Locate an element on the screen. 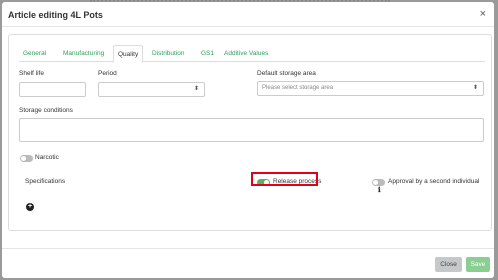 This screenshot has width=498, height=280. close-icon: × is located at coordinates (483, 14).